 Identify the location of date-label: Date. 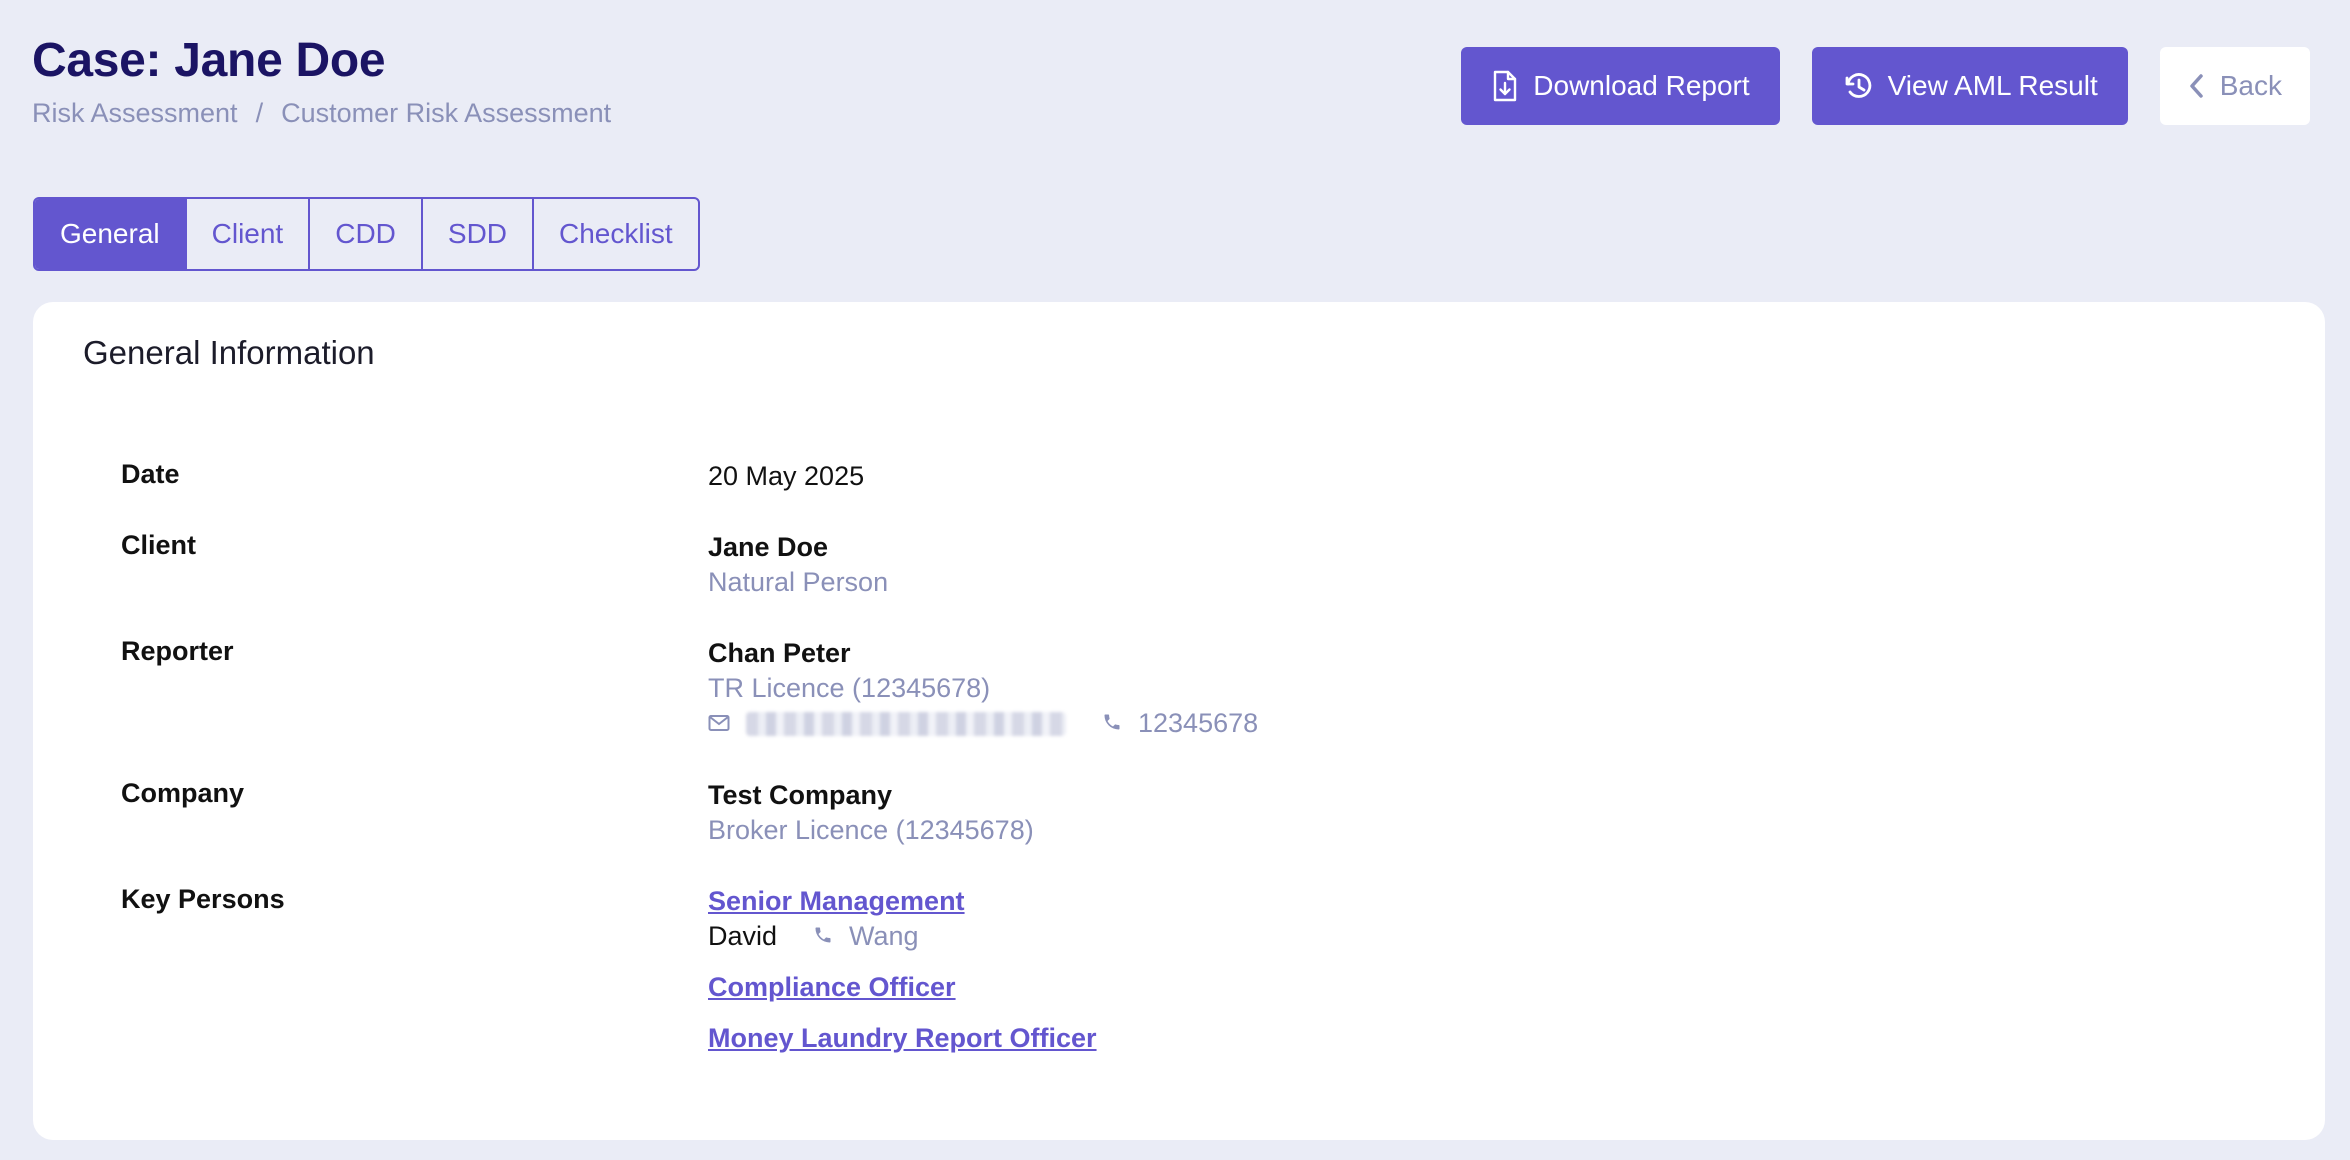
(150, 474).